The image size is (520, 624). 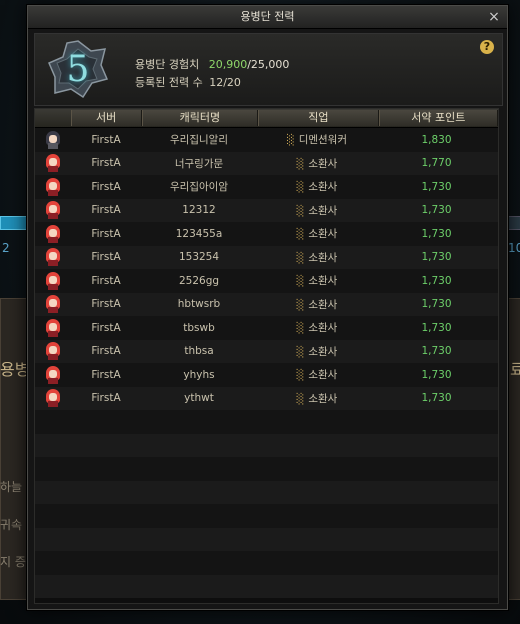 I want to click on character-name-cell: 123455a, so click(x=199, y=233).